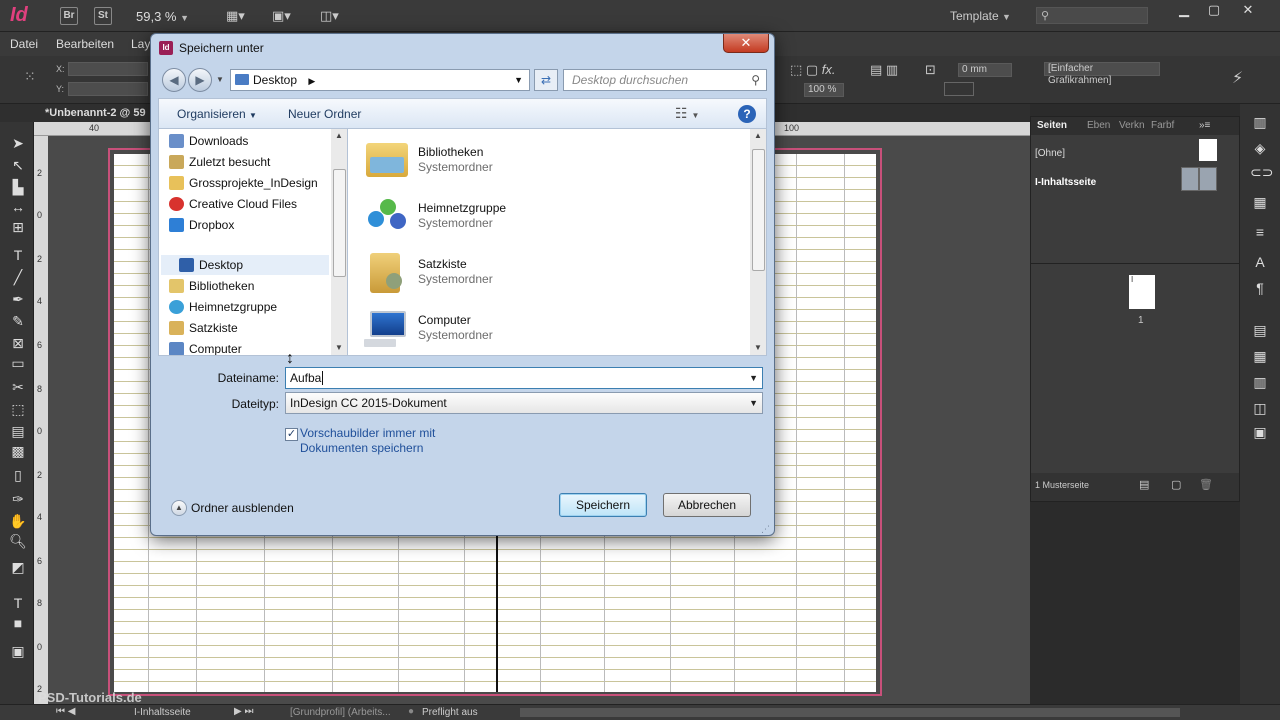 Image resolution: width=1280 pixels, height=720 pixels. Describe the element at coordinates (1092, 15) in the screenshot. I see `app-search-input: ⚲` at that location.